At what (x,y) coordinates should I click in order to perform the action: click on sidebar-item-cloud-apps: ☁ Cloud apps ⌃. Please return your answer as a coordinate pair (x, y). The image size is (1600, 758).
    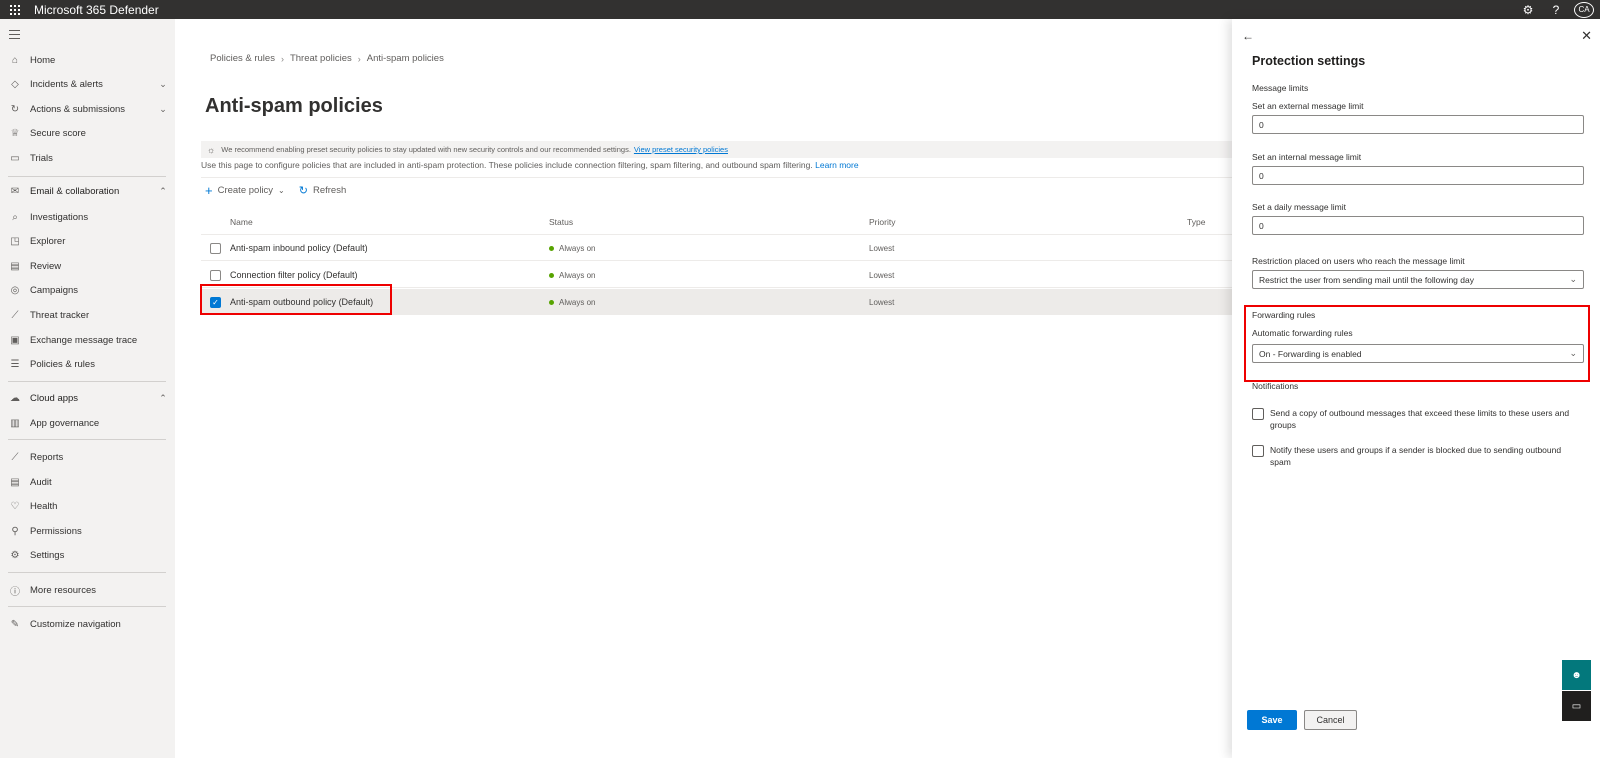
    Looking at the image, I should click on (87, 398).